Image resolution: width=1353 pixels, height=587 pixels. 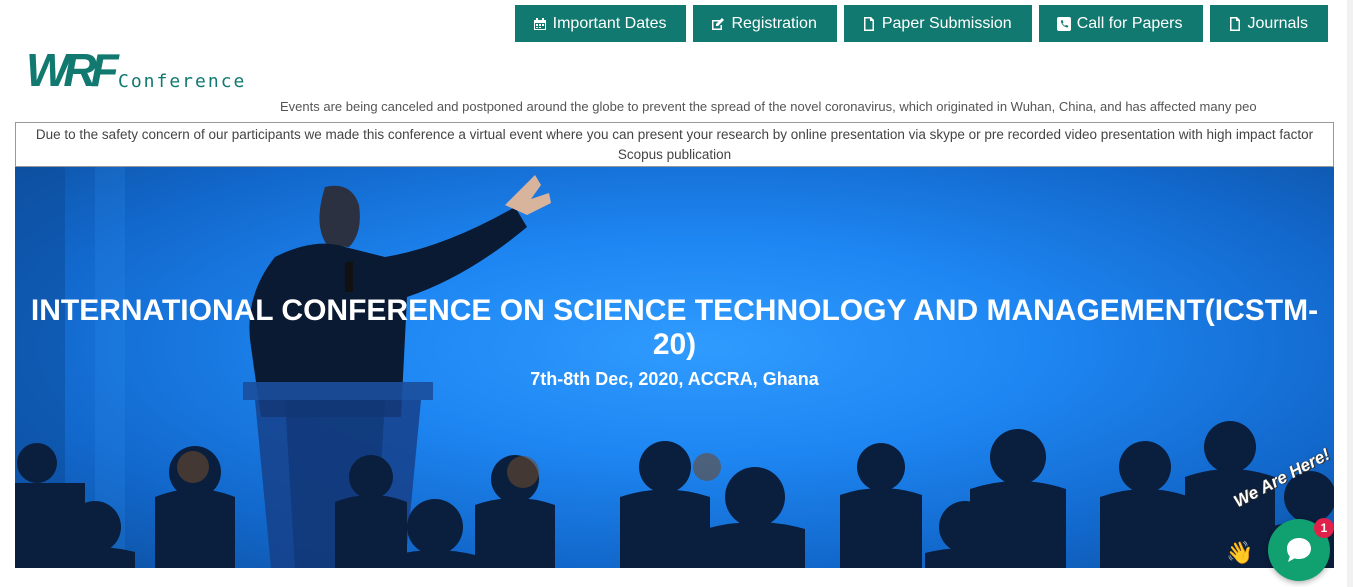 I want to click on nav-important-dates-button: Important Dates, so click(x=600, y=23).